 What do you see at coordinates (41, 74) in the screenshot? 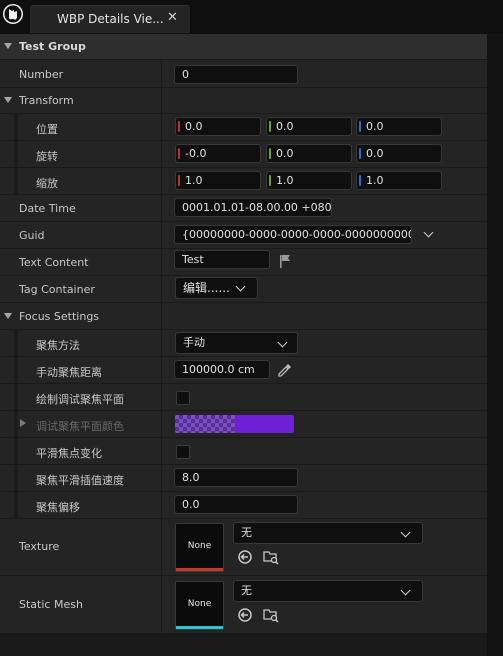
I see `property-label: Number` at bounding box center [41, 74].